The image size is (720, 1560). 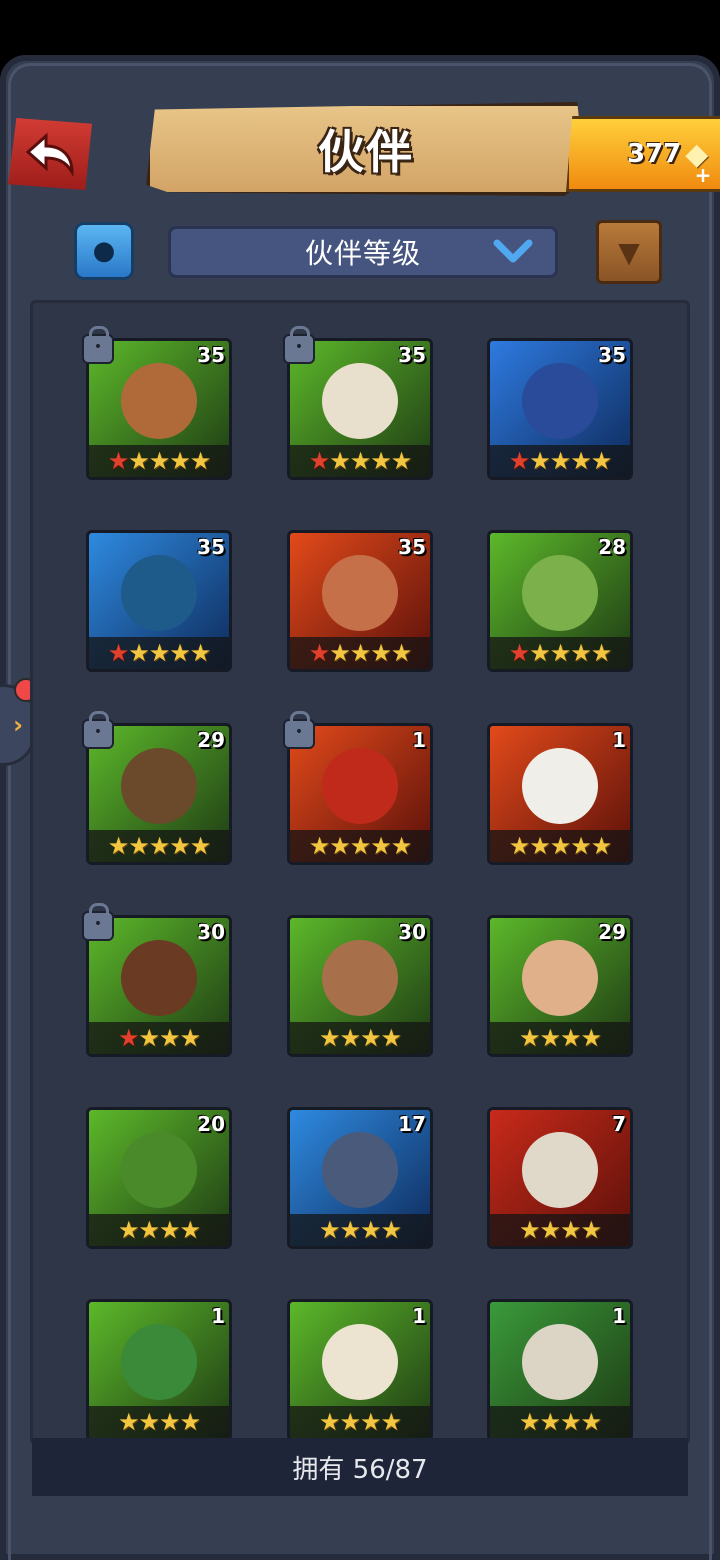 I want to click on gem-counter: 377 ◆ +, so click(x=643, y=154).